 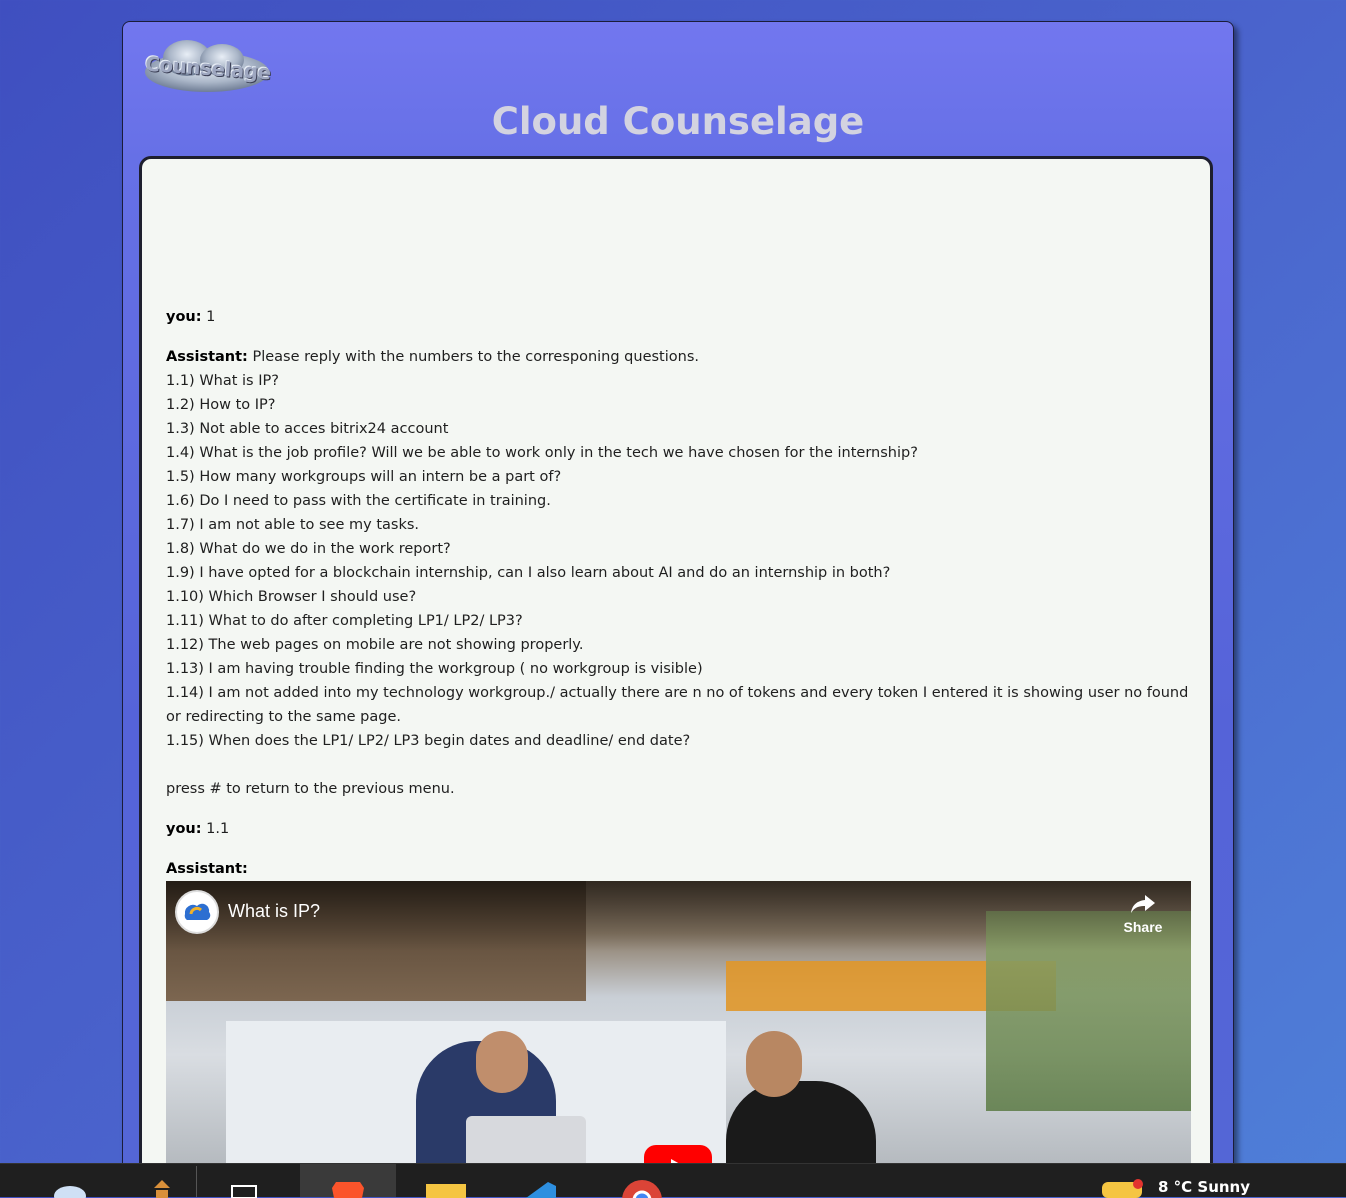 What do you see at coordinates (72, 1181) in the screenshot?
I see `weather-widget` at bounding box center [72, 1181].